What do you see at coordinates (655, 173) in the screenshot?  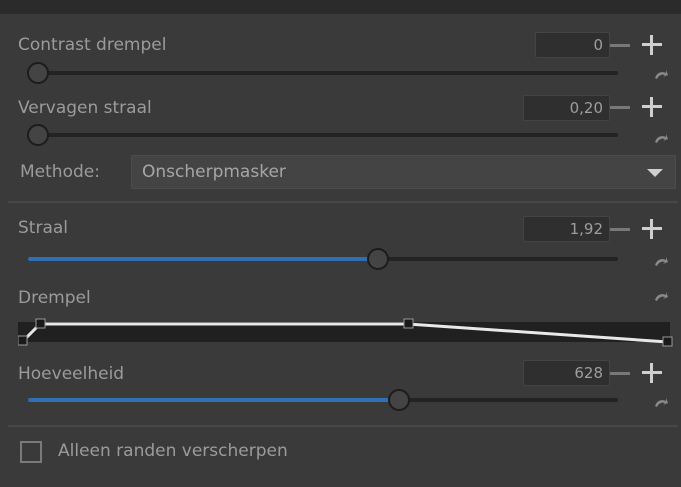 I see `chevron-down-icon` at bounding box center [655, 173].